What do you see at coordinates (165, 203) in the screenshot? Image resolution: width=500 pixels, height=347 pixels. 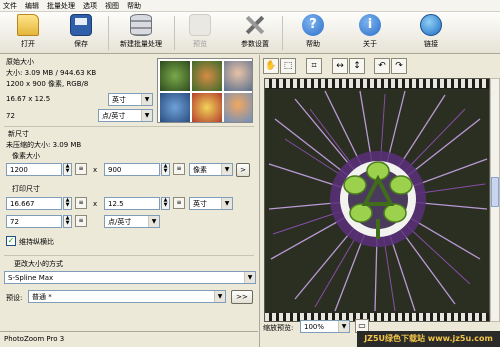 I see `height-in-spinner: ▲ ▼` at bounding box center [165, 203].